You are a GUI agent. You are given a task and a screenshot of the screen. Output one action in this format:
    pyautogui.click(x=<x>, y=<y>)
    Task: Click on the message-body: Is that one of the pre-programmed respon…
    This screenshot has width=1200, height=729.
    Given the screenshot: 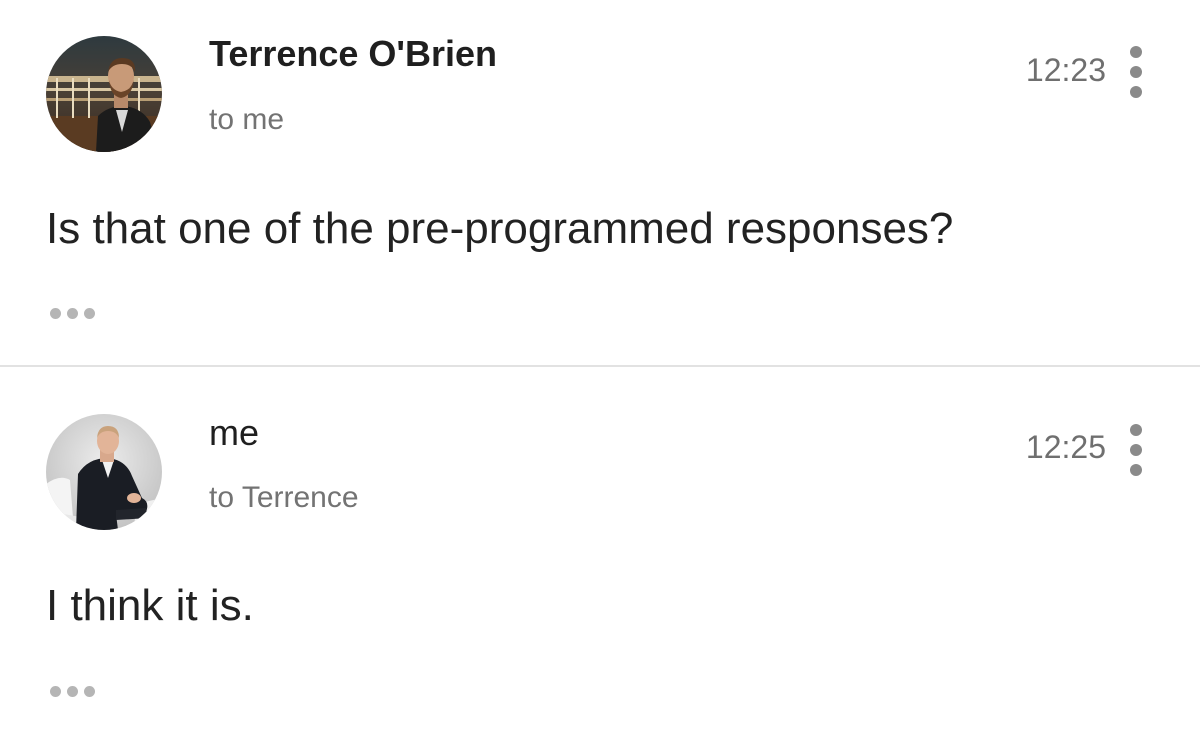 What is the action you would take?
    pyautogui.click(x=500, y=228)
    